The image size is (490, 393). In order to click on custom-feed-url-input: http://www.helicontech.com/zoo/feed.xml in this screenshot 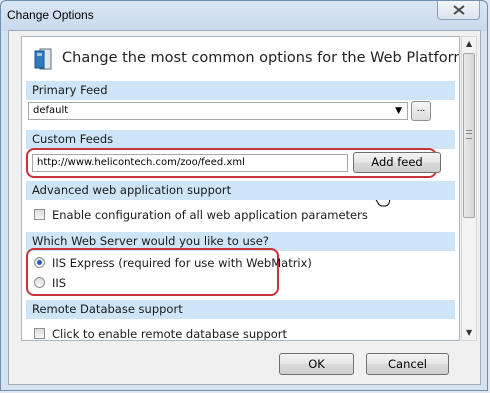, I will do `click(190, 163)`.